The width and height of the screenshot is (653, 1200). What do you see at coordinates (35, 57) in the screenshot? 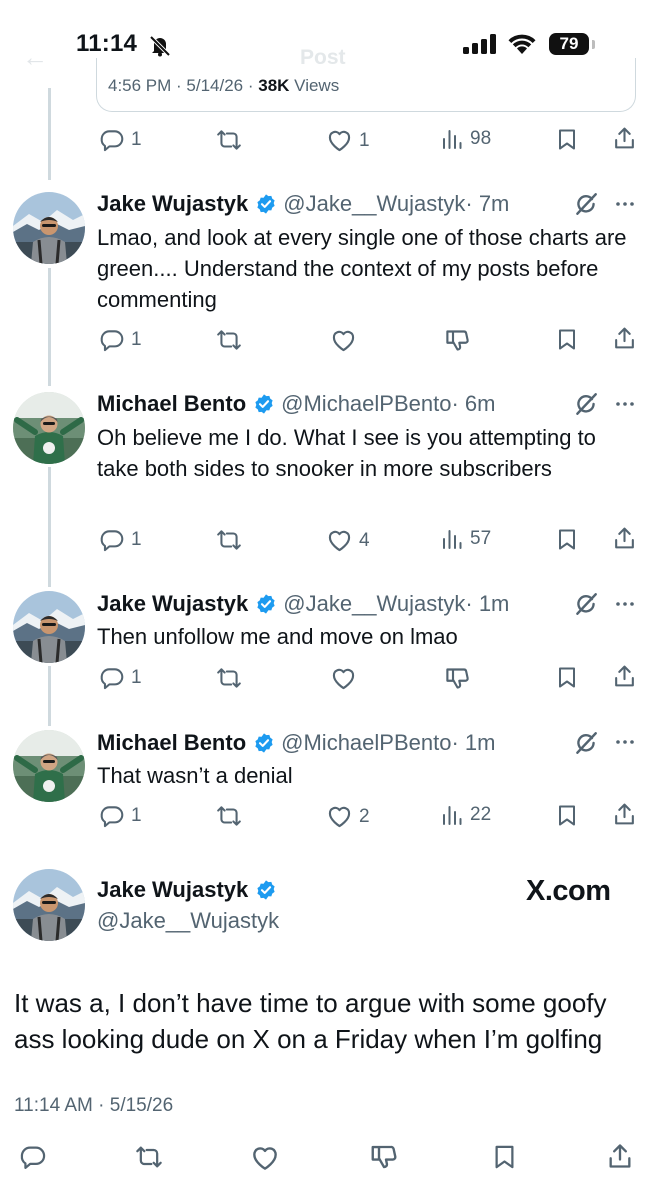
I see `back-arrow-icon: ←` at bounding box center [35, 57].